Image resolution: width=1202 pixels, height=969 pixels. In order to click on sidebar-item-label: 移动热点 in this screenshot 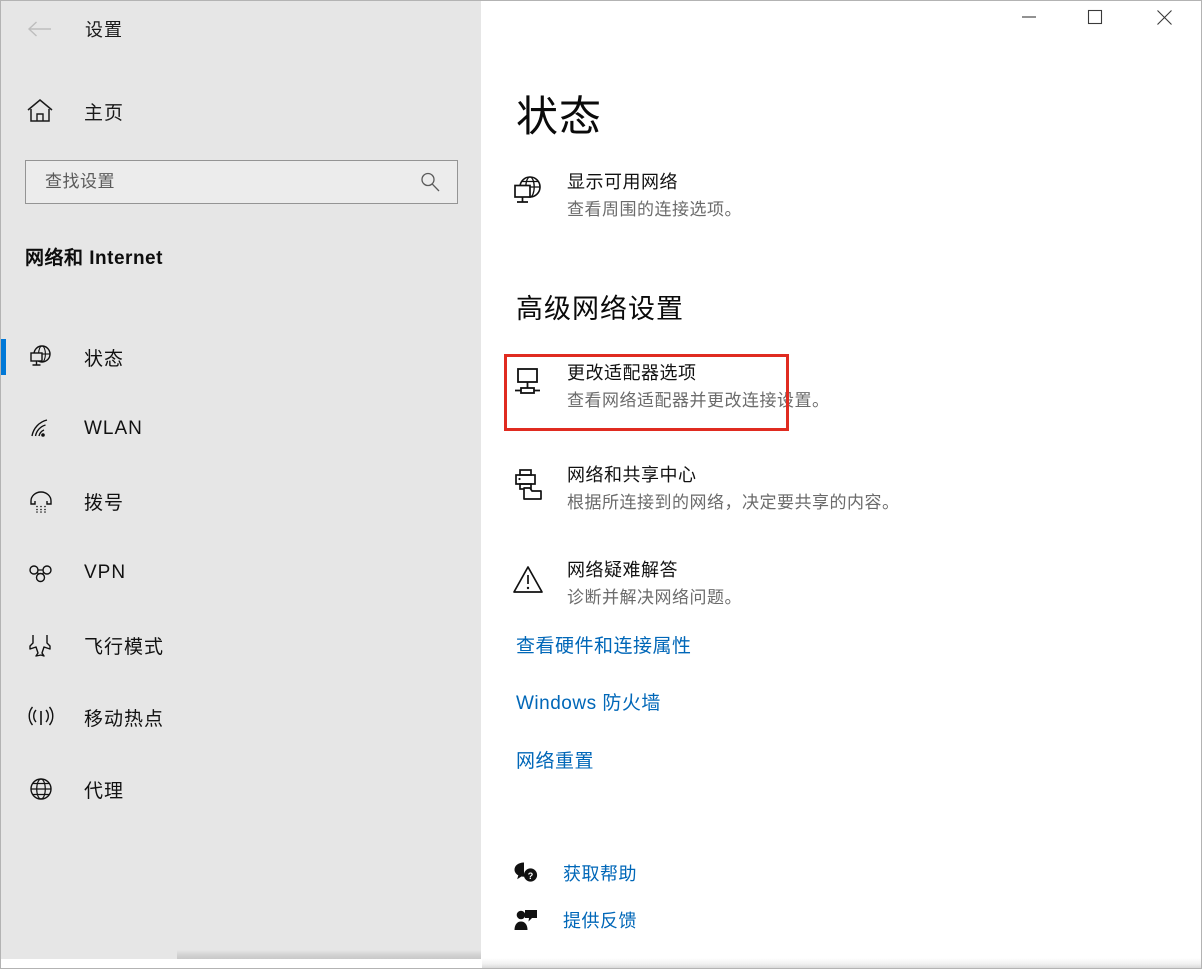, I will do `click(124, 719)`.